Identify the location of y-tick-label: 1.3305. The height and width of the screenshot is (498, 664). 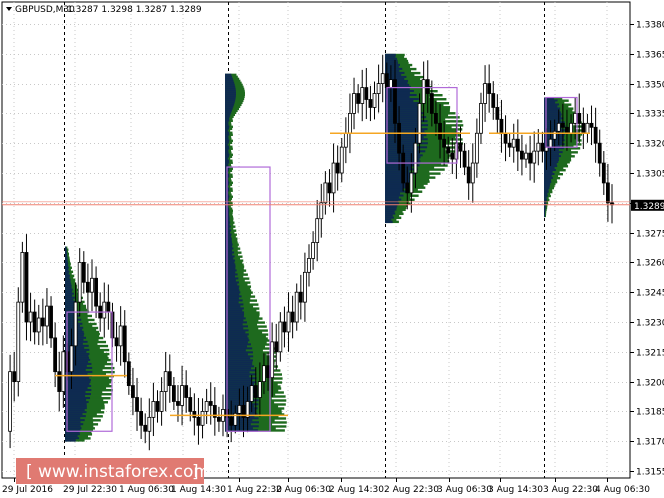
(650, 175).